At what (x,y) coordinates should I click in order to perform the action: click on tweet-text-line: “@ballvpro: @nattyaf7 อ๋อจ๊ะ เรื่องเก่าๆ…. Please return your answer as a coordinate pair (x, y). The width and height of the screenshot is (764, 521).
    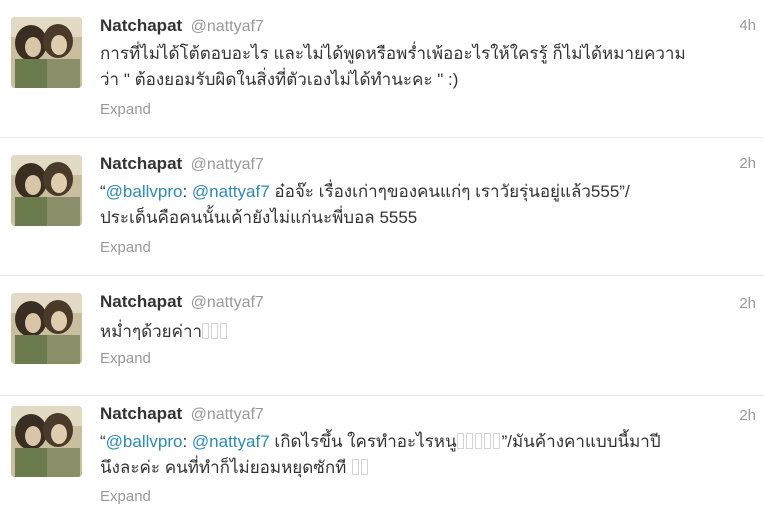
    Looking at the image, I should click on (425, 192).